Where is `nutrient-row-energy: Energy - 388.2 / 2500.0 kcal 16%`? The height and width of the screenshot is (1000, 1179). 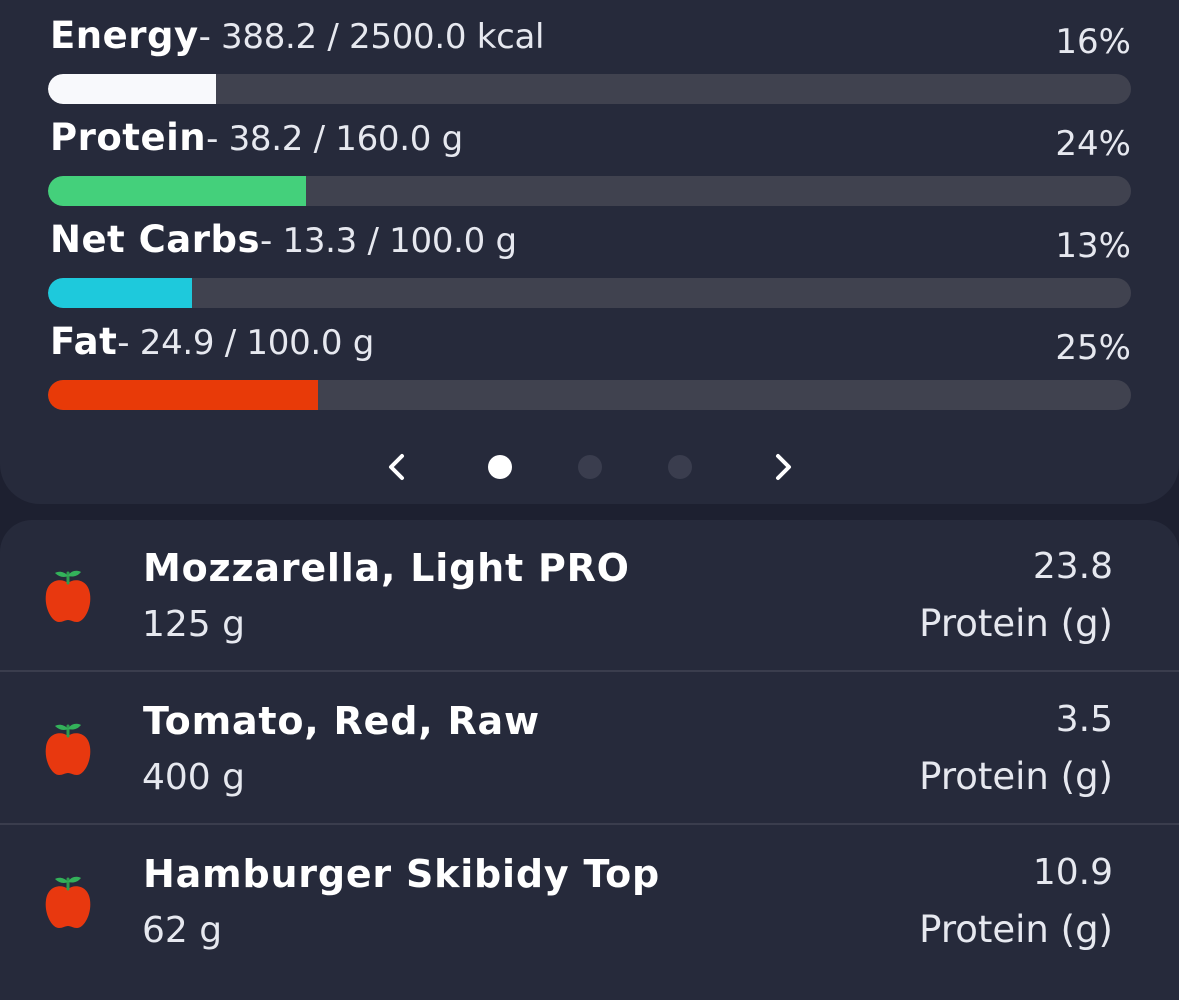 nutrient-row-energy: Energy - 388.2 / 2500.0 kcal 16% is located at coordinates (589, 65).